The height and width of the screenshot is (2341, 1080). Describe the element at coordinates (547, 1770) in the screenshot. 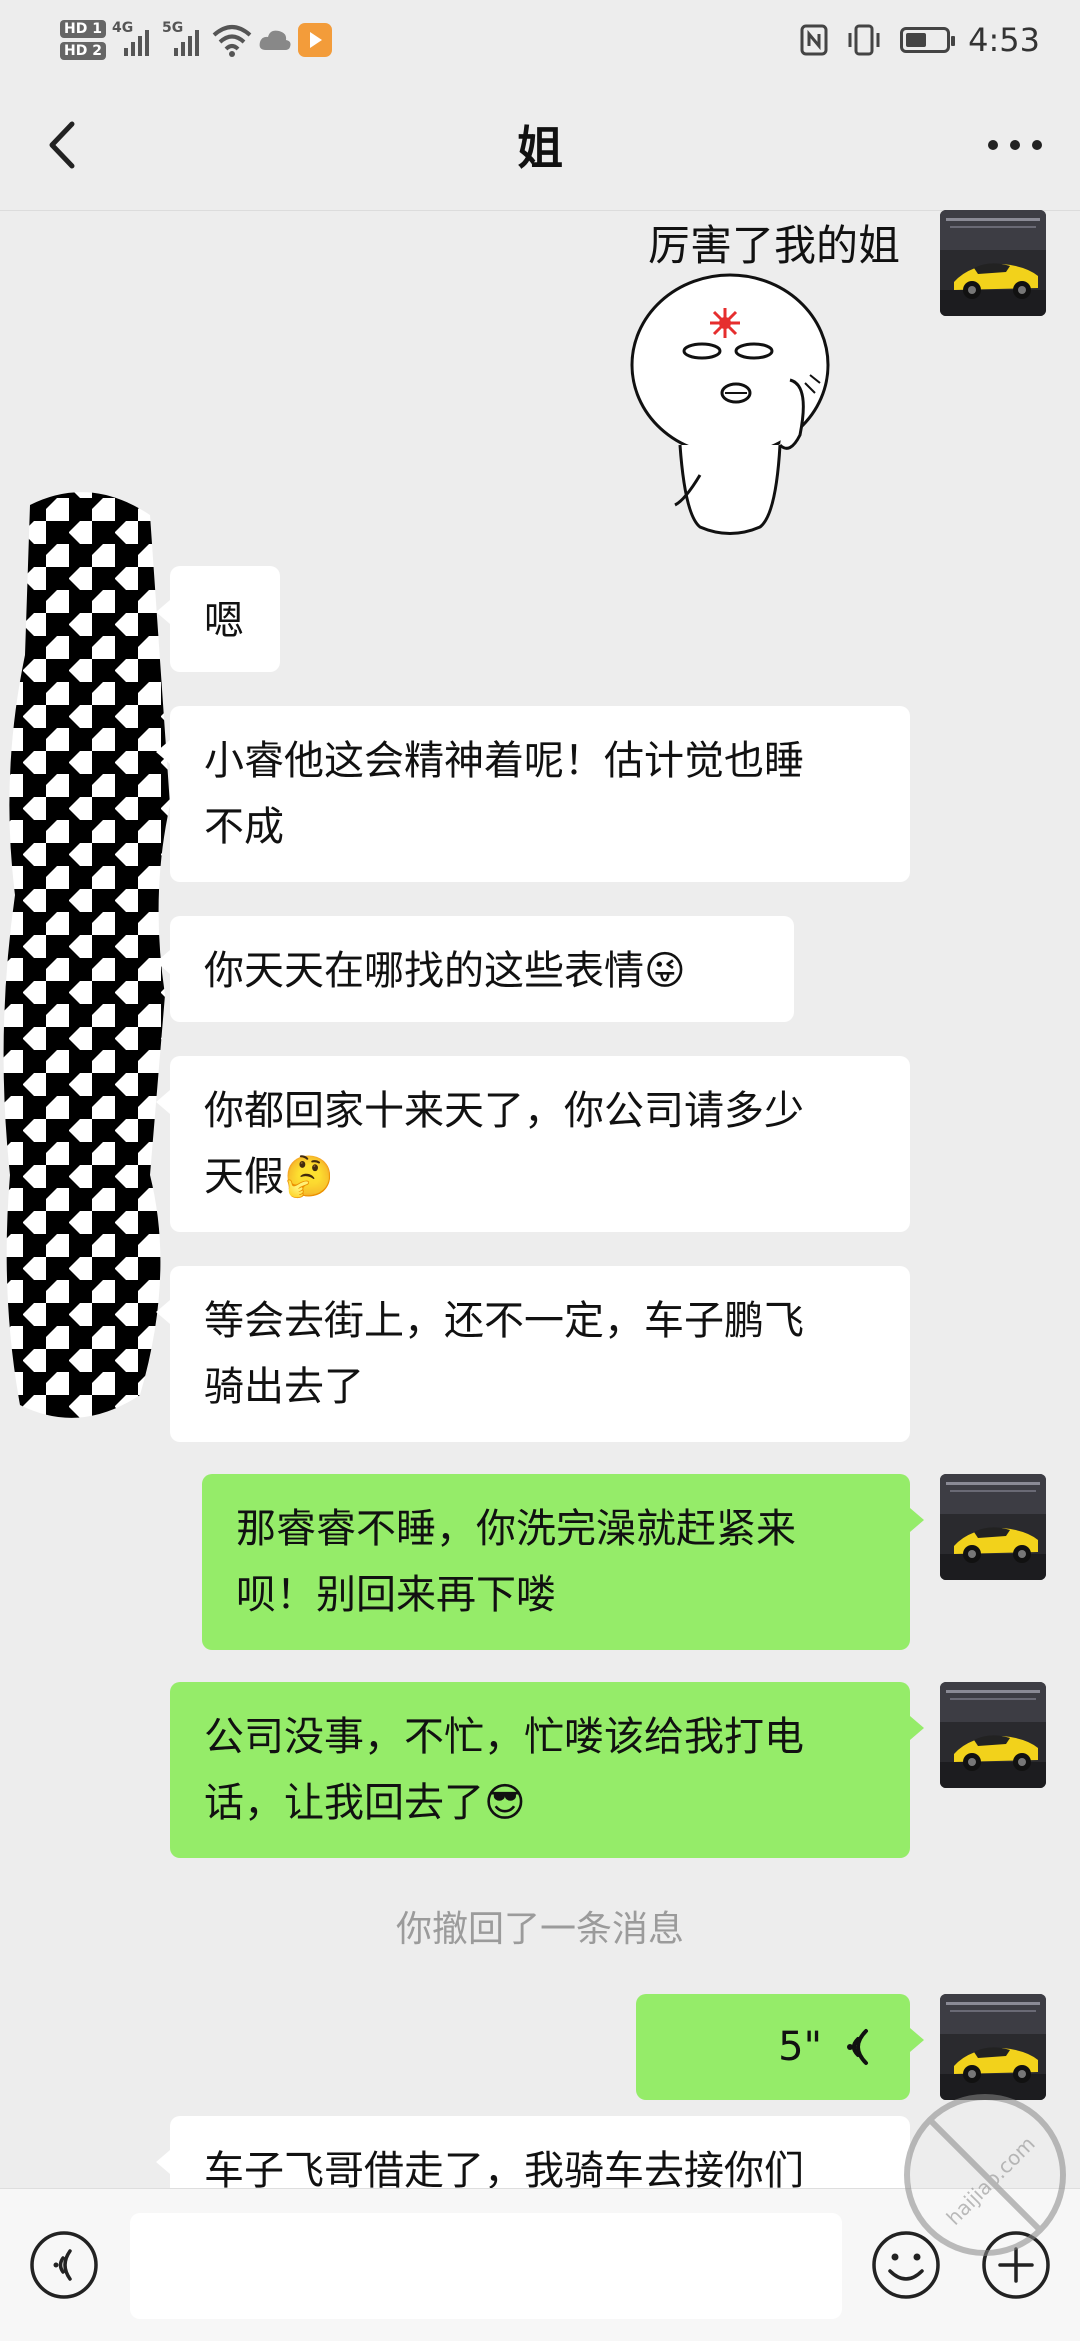

I see `outgoing-message-bubble: 公司没事，不忙，忙喽该给我打电 话，让我回去了😎` at that location.